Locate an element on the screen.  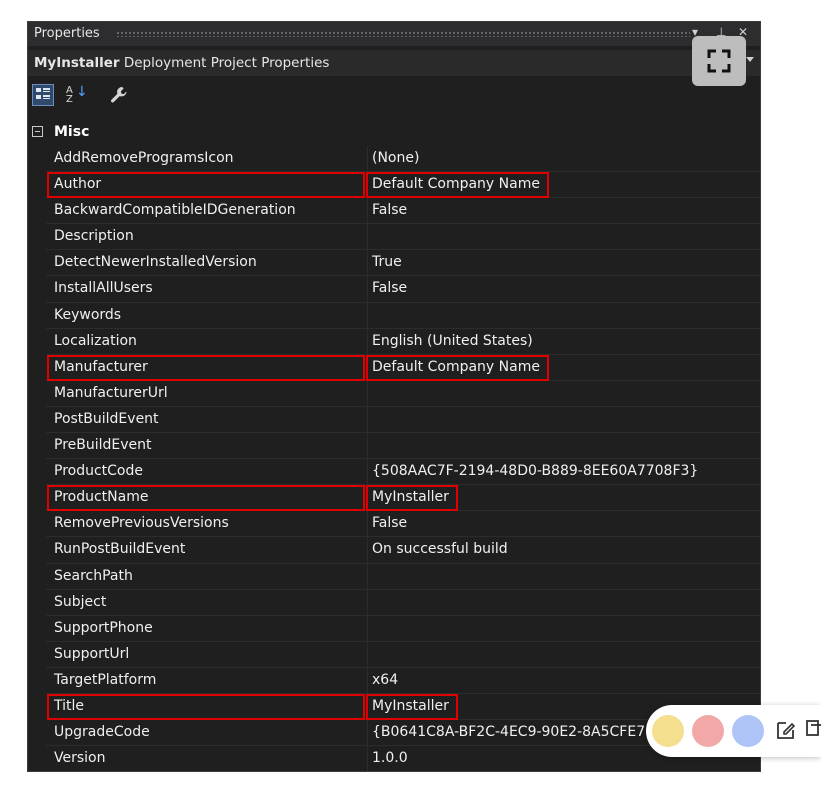
copy-icon is located at coordinates (813, 730).